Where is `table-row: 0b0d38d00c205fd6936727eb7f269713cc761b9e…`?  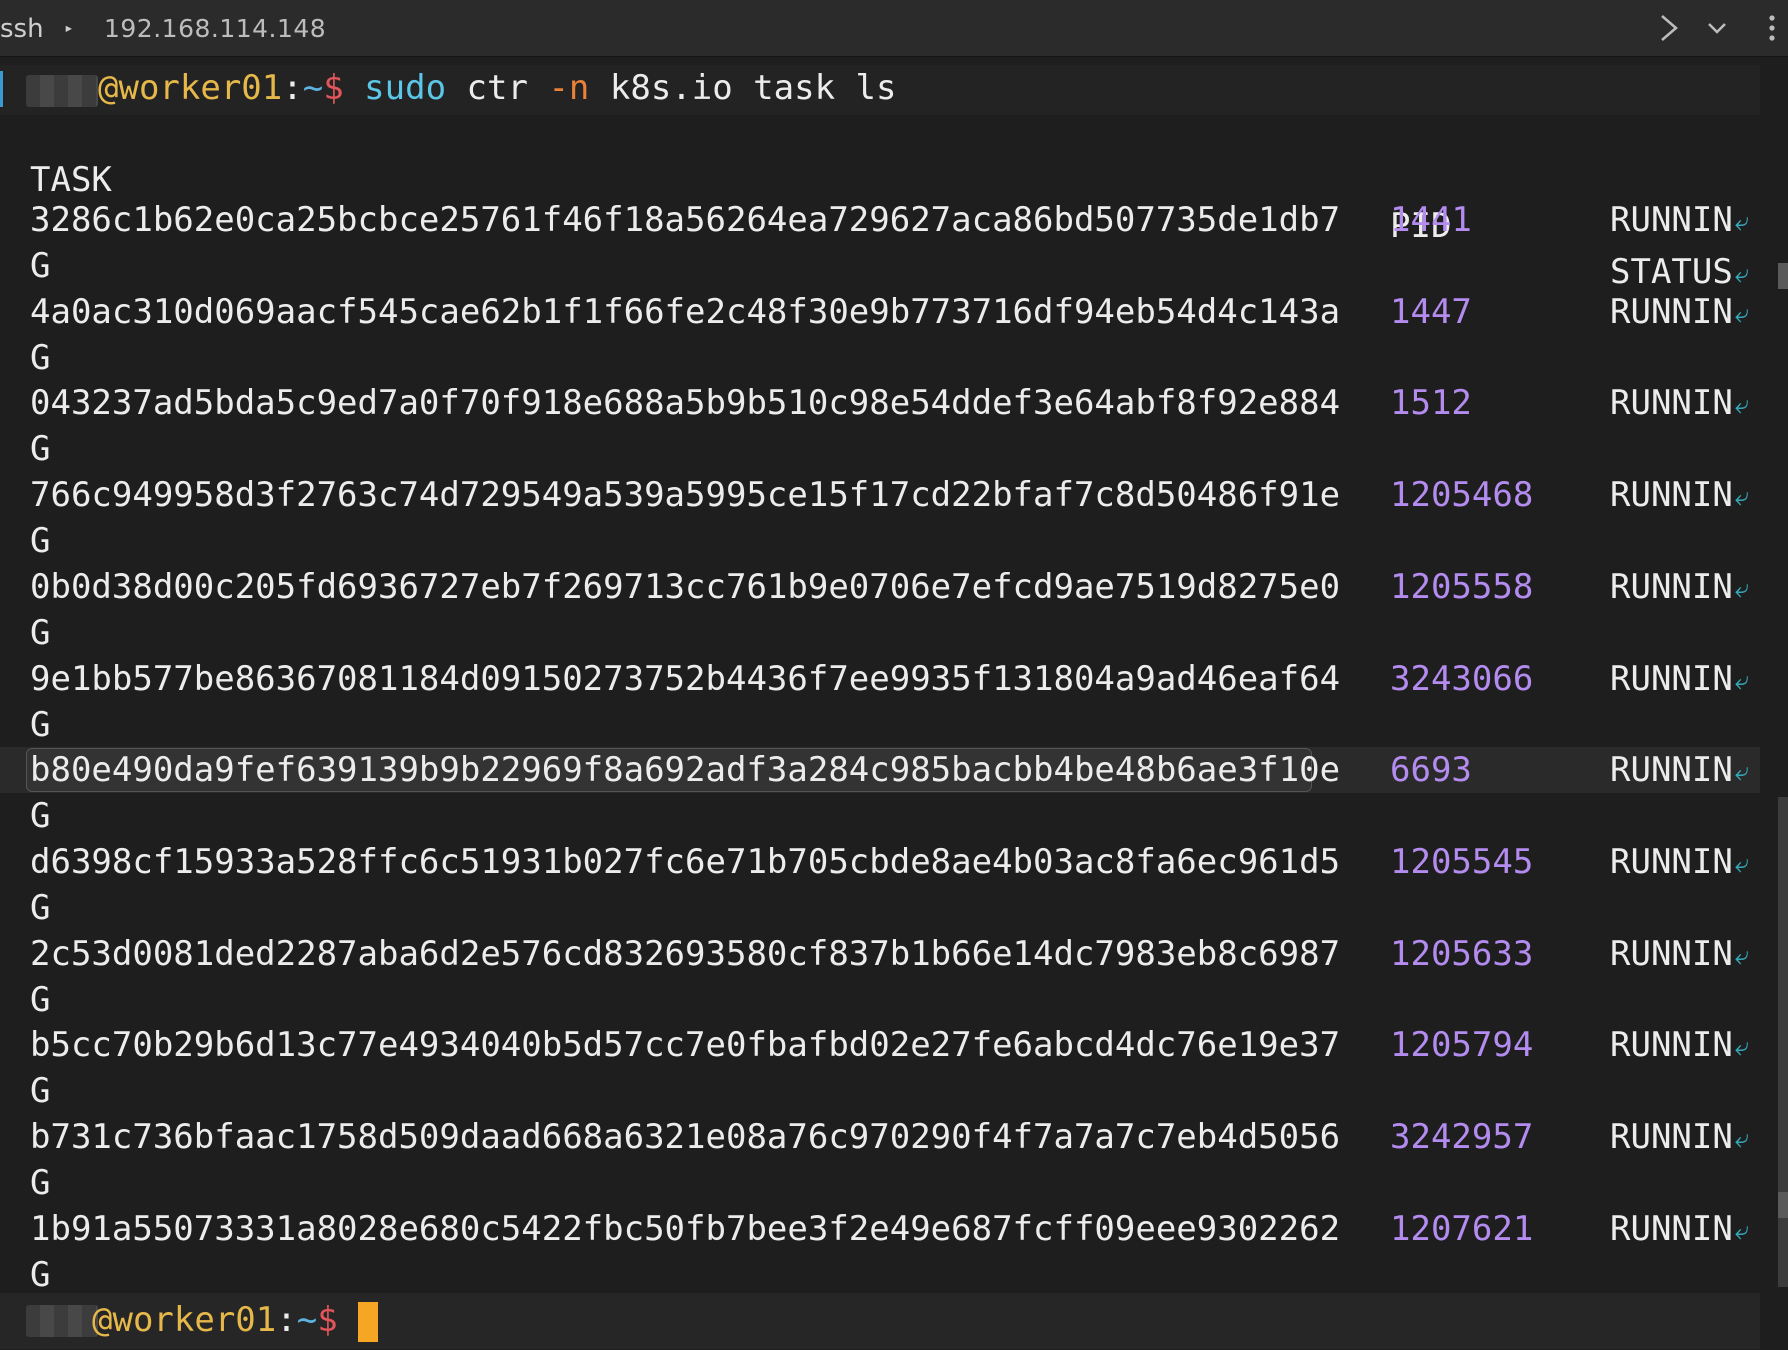
table-row: 0b0d38d00c205fd6936727eb7f269713cc761b9e… is located at coordinates (880, 587).